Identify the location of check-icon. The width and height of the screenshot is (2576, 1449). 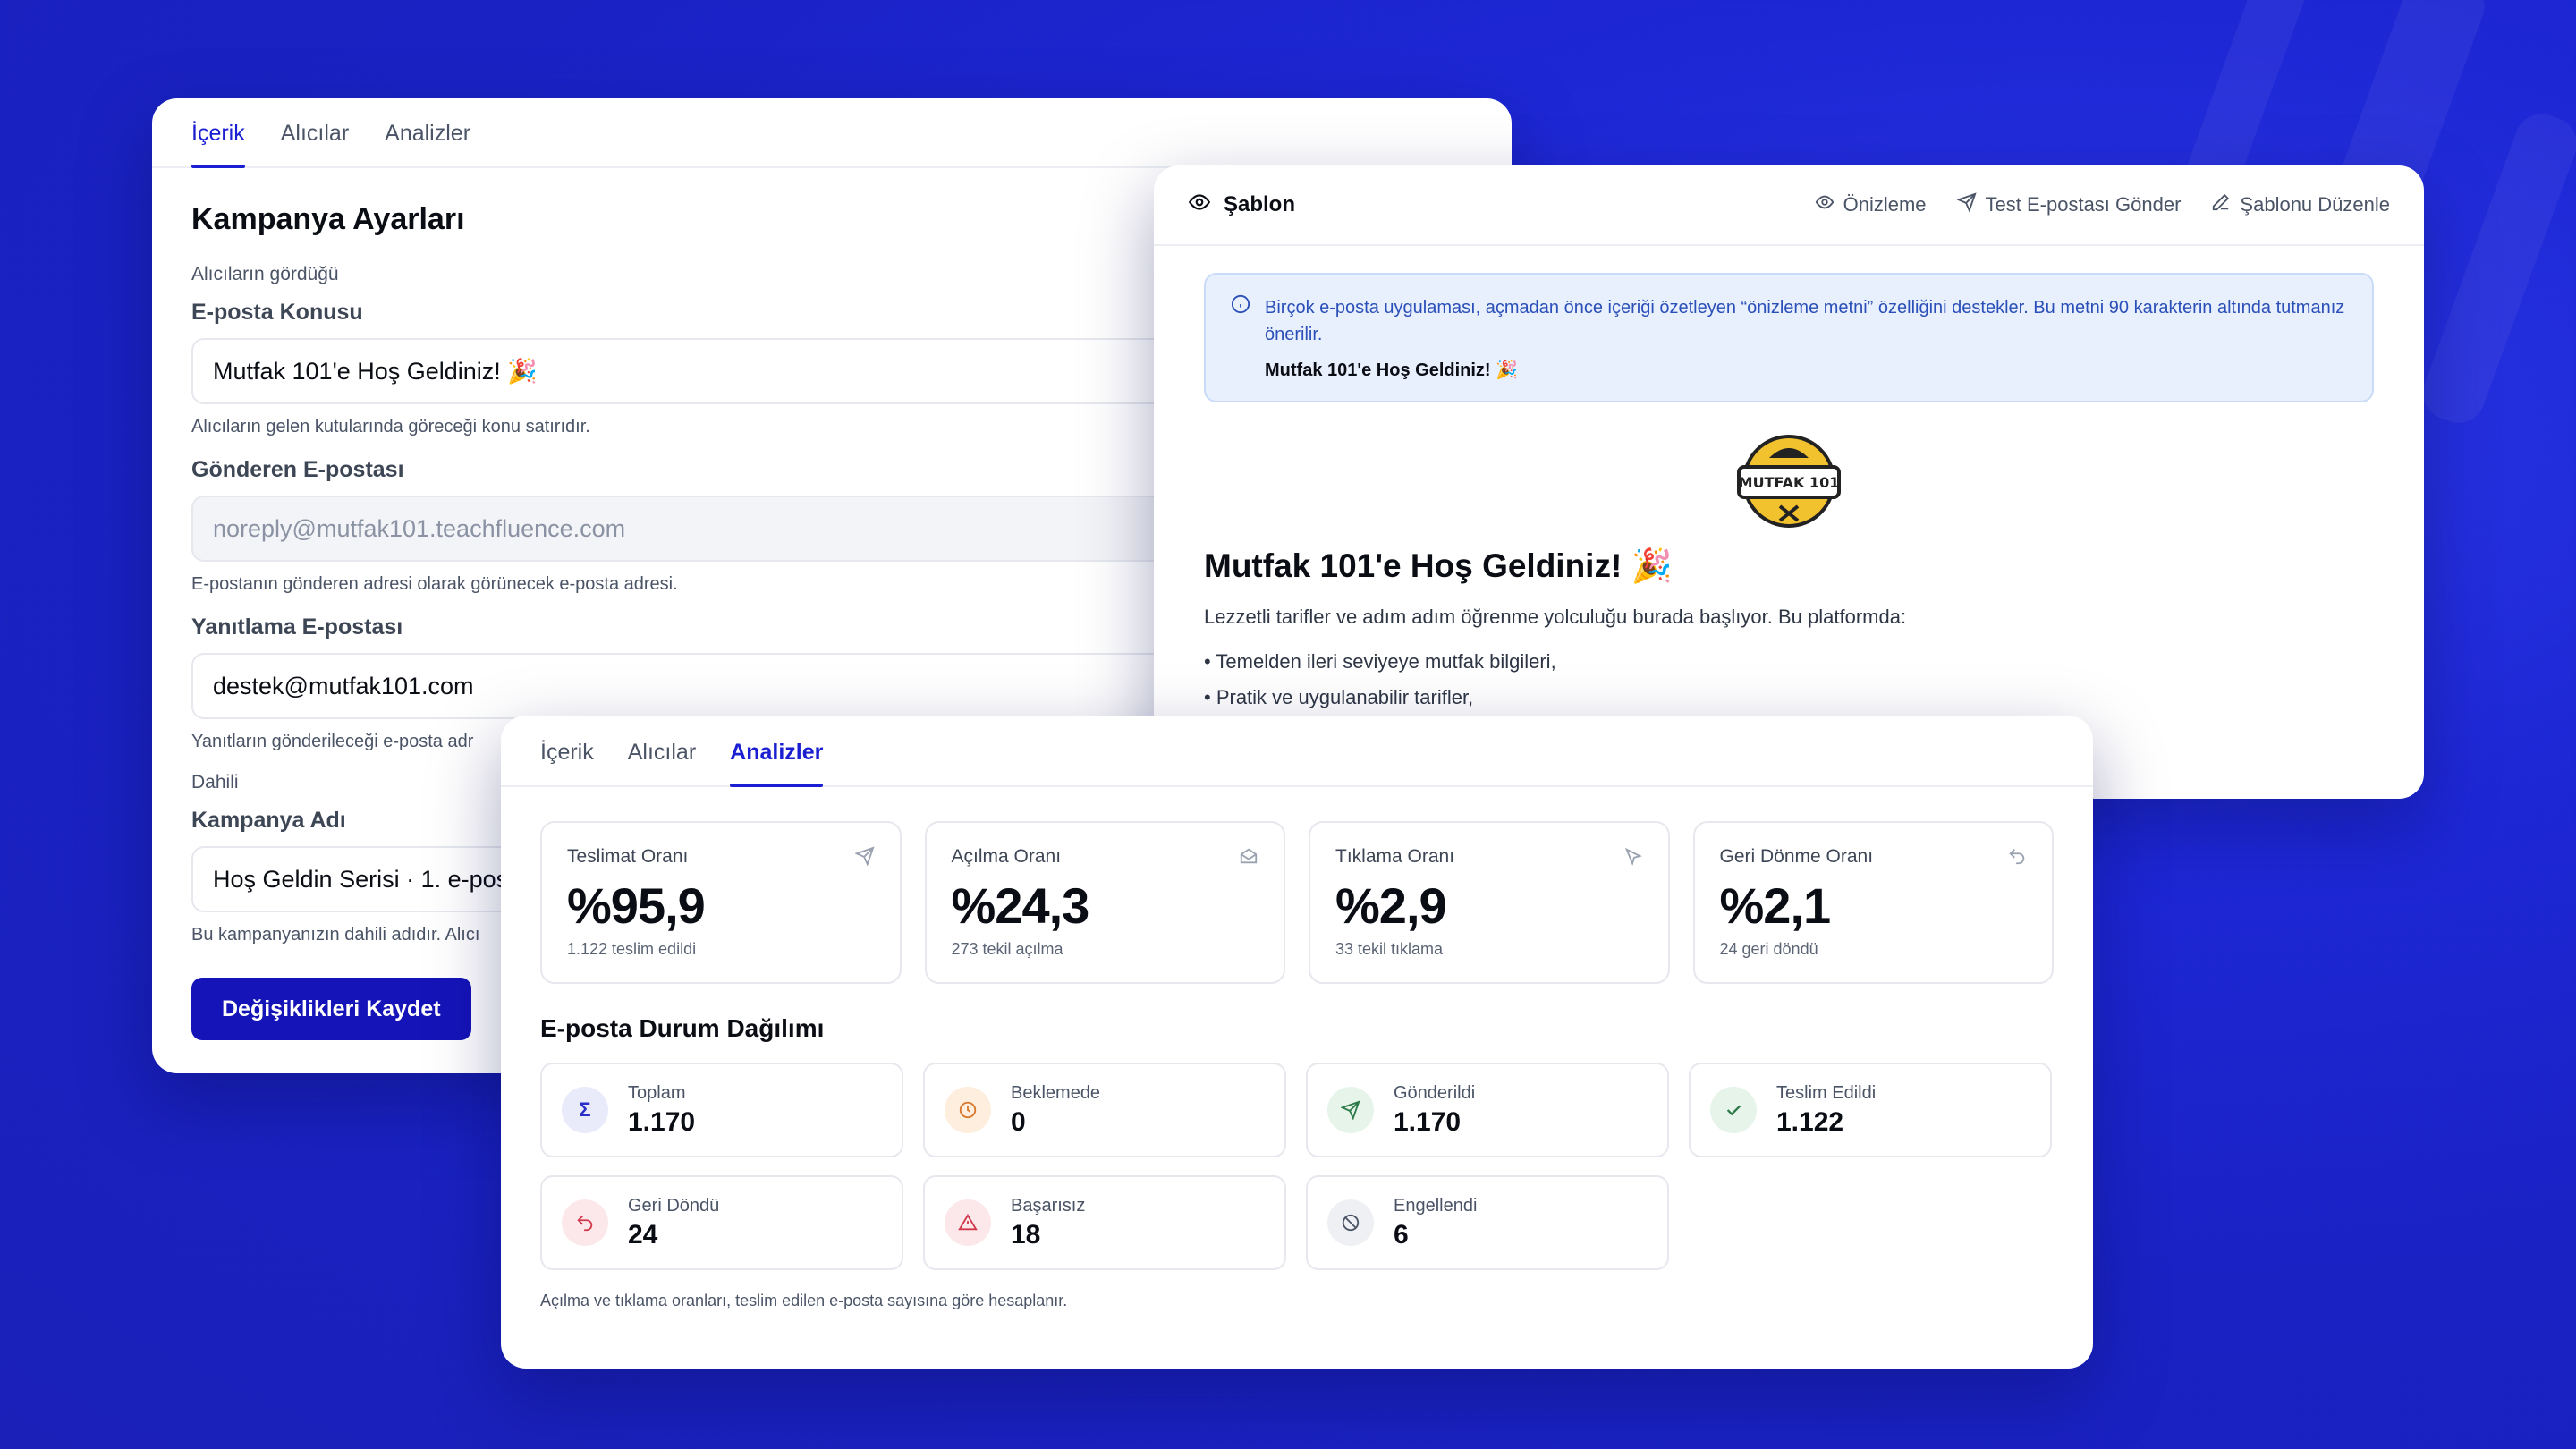
(1733, 1110).